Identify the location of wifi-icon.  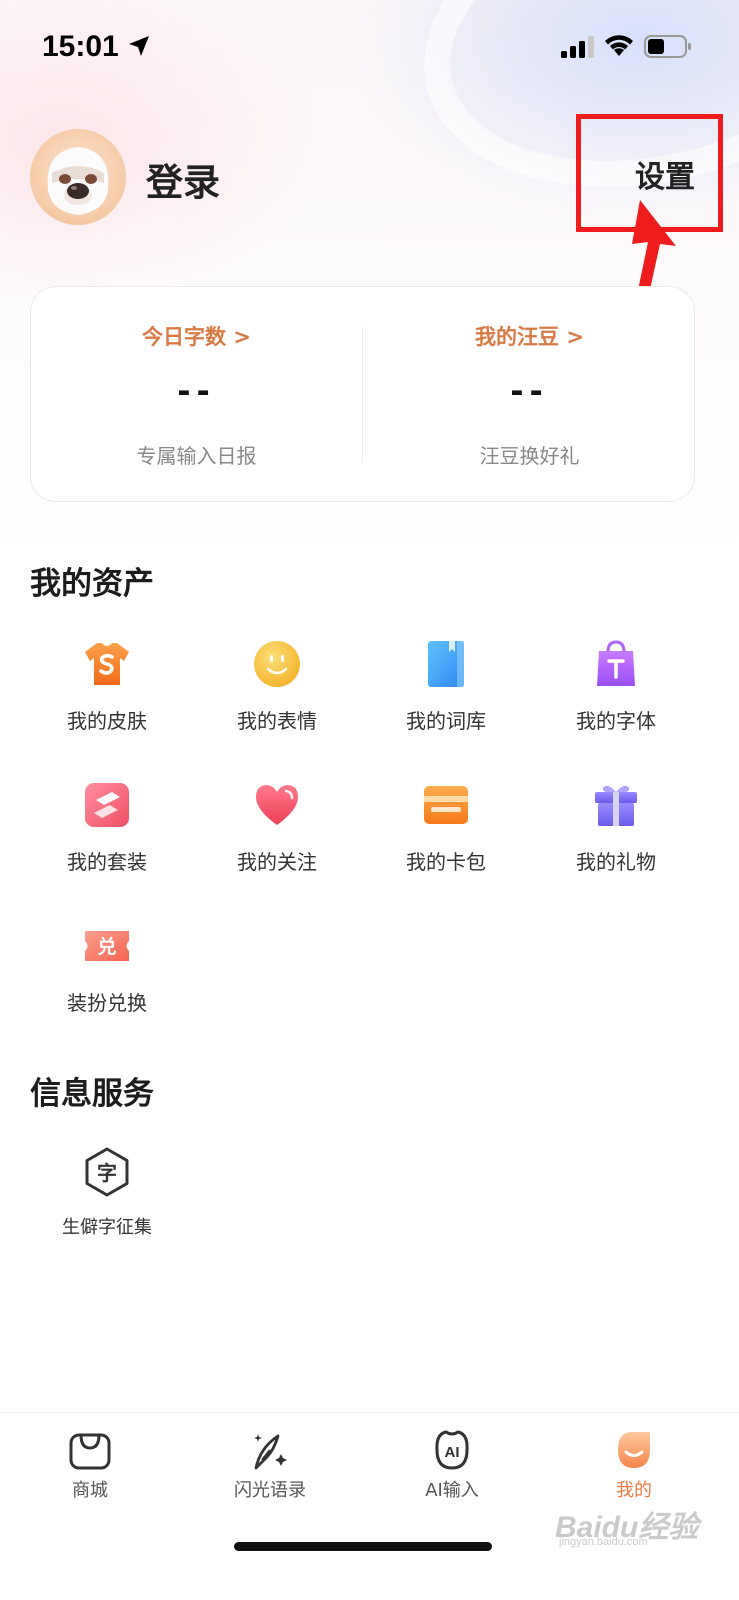
(619, 45).